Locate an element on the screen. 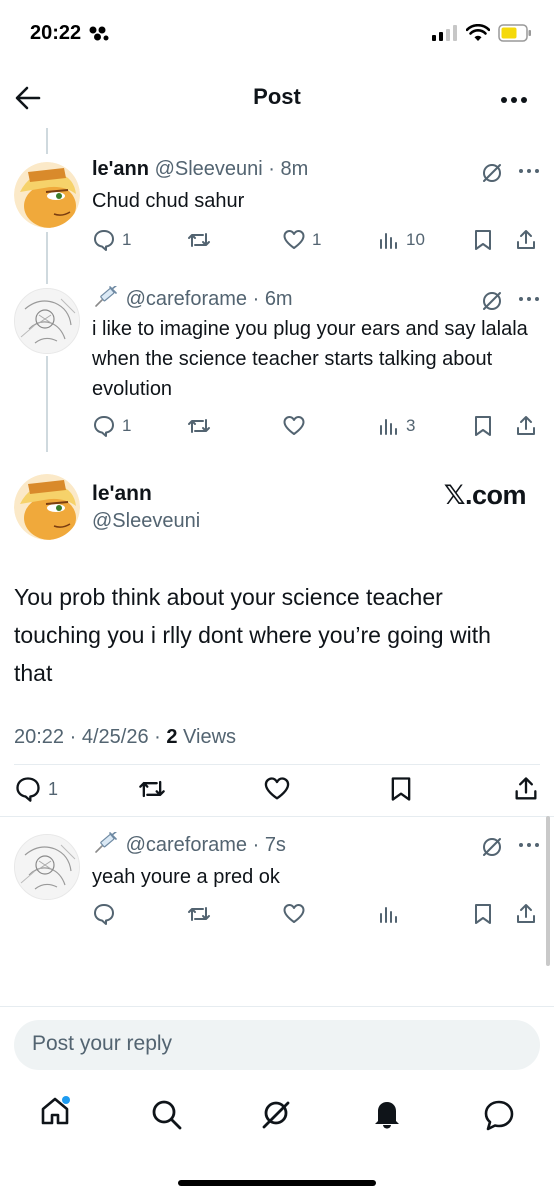  wifi-icon is located at coordinates (478, 32).